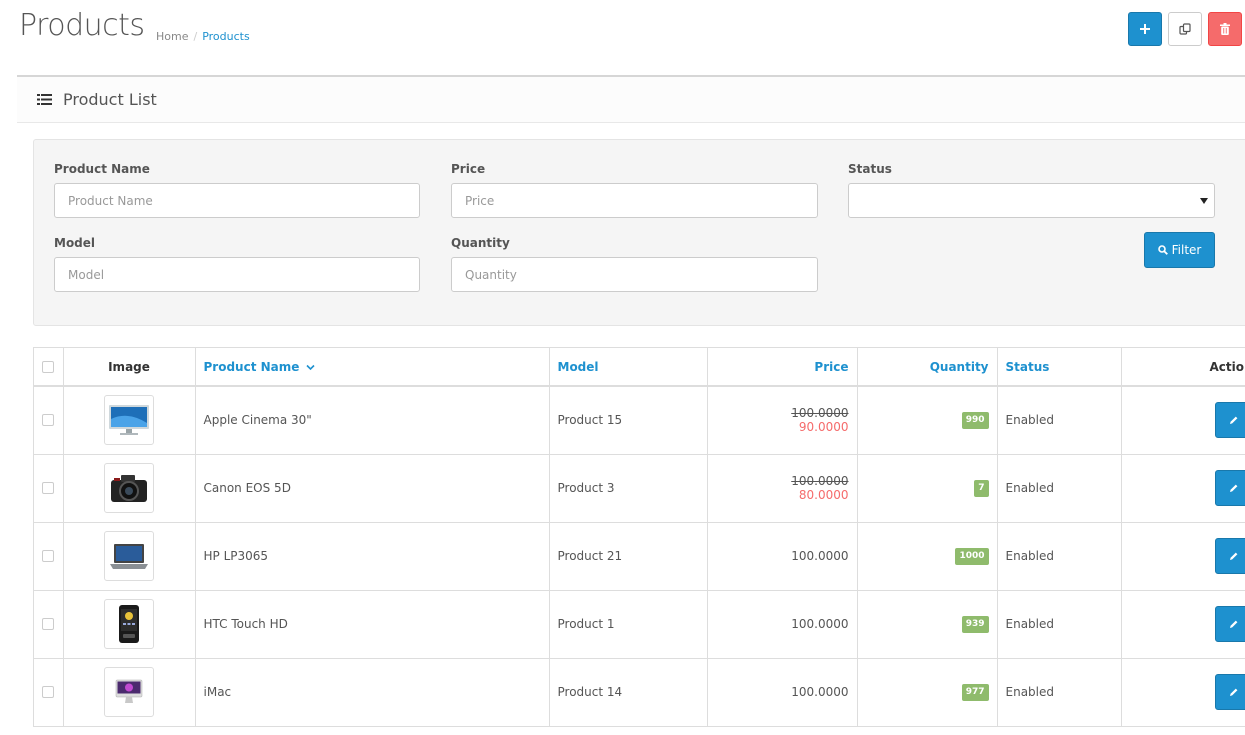  Describe the element at coordinates (237, 200) in the screenshot. I see `product-name-input` at that location.